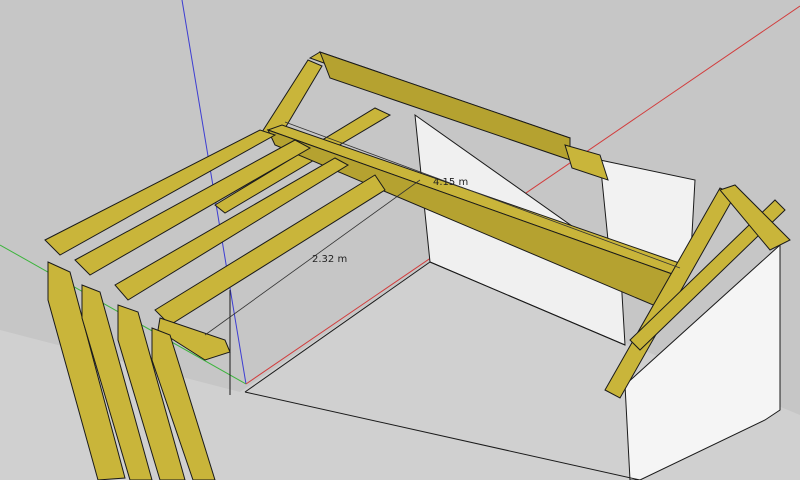  Describe the element at coordinates (450, 182) in the screenshot. I see `dimension-label-length: 4.15 m` at that location.